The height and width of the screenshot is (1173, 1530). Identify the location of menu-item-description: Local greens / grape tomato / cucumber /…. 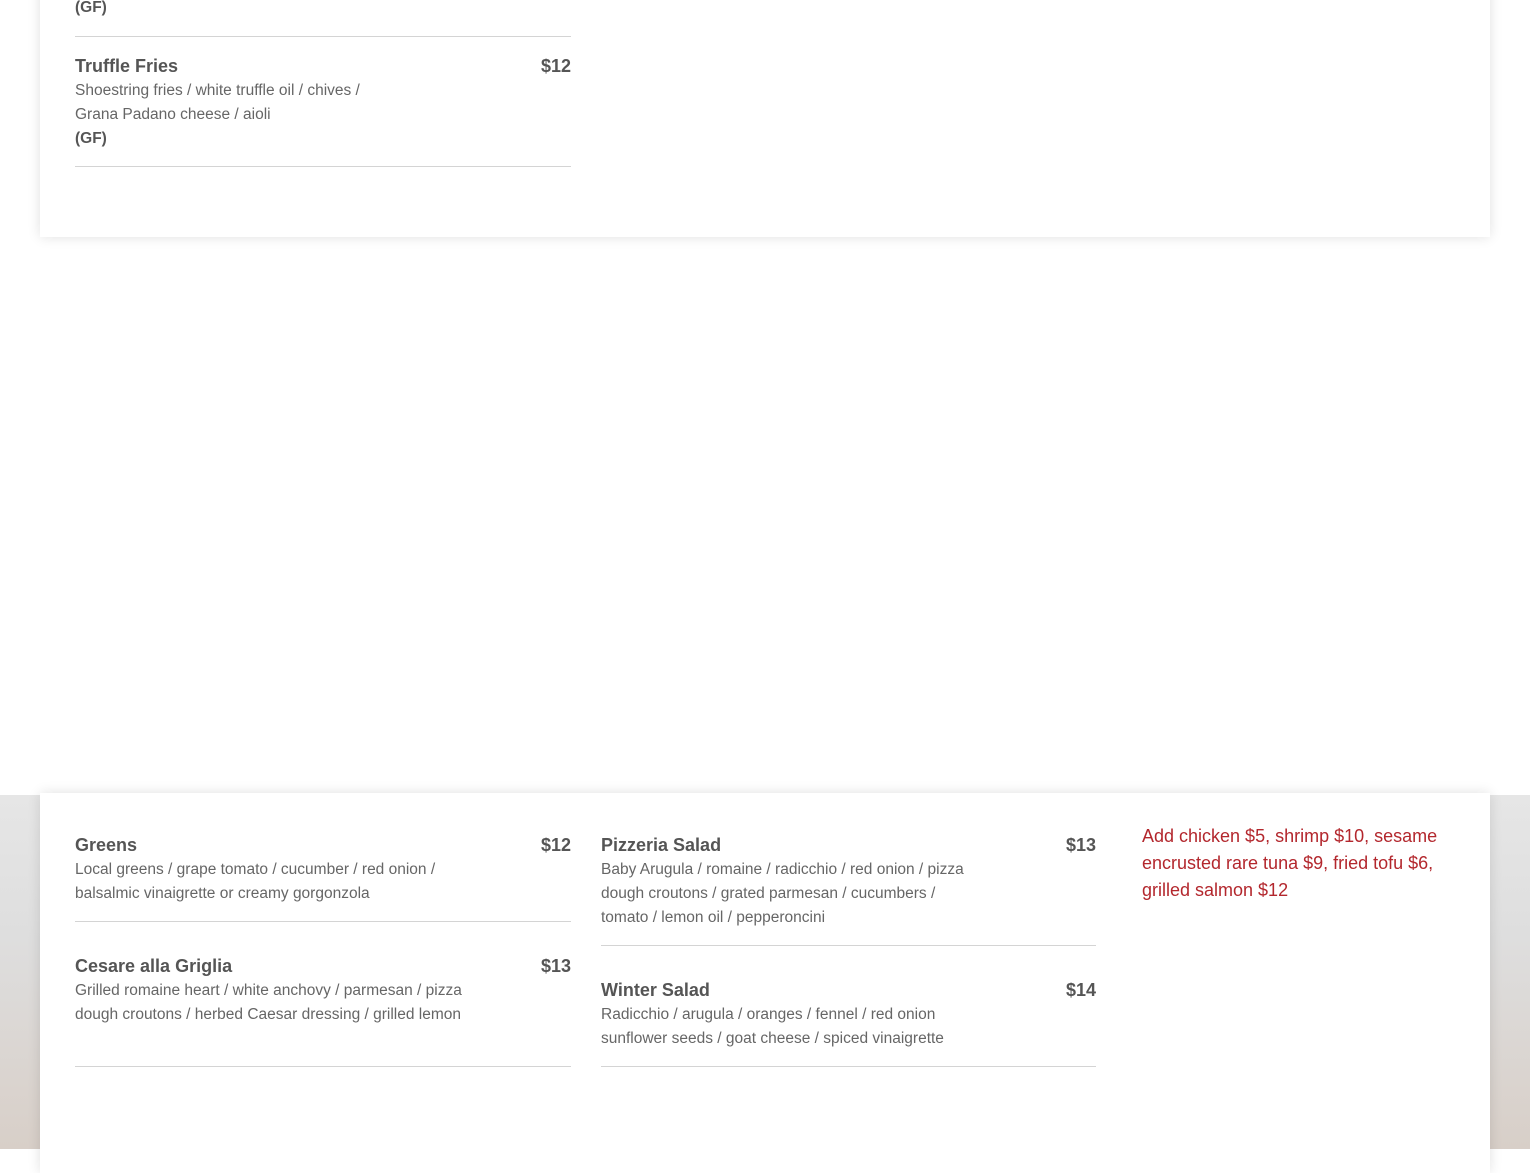
(255, 881).